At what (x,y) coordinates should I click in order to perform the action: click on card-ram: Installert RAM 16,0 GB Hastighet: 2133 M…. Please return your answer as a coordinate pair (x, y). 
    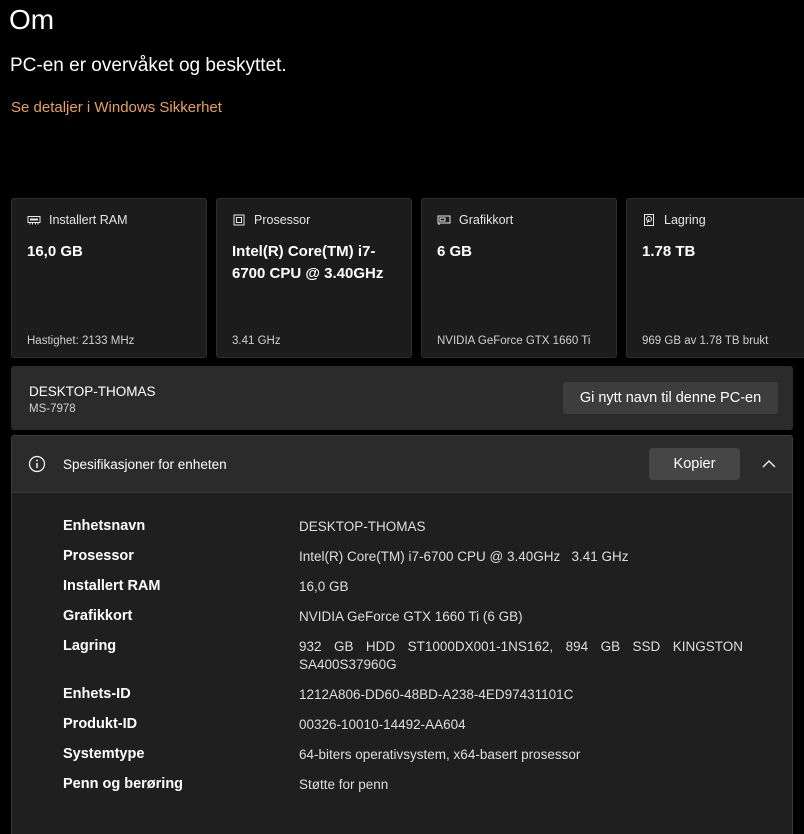
    Looking at the image, I should click on (109, 278).